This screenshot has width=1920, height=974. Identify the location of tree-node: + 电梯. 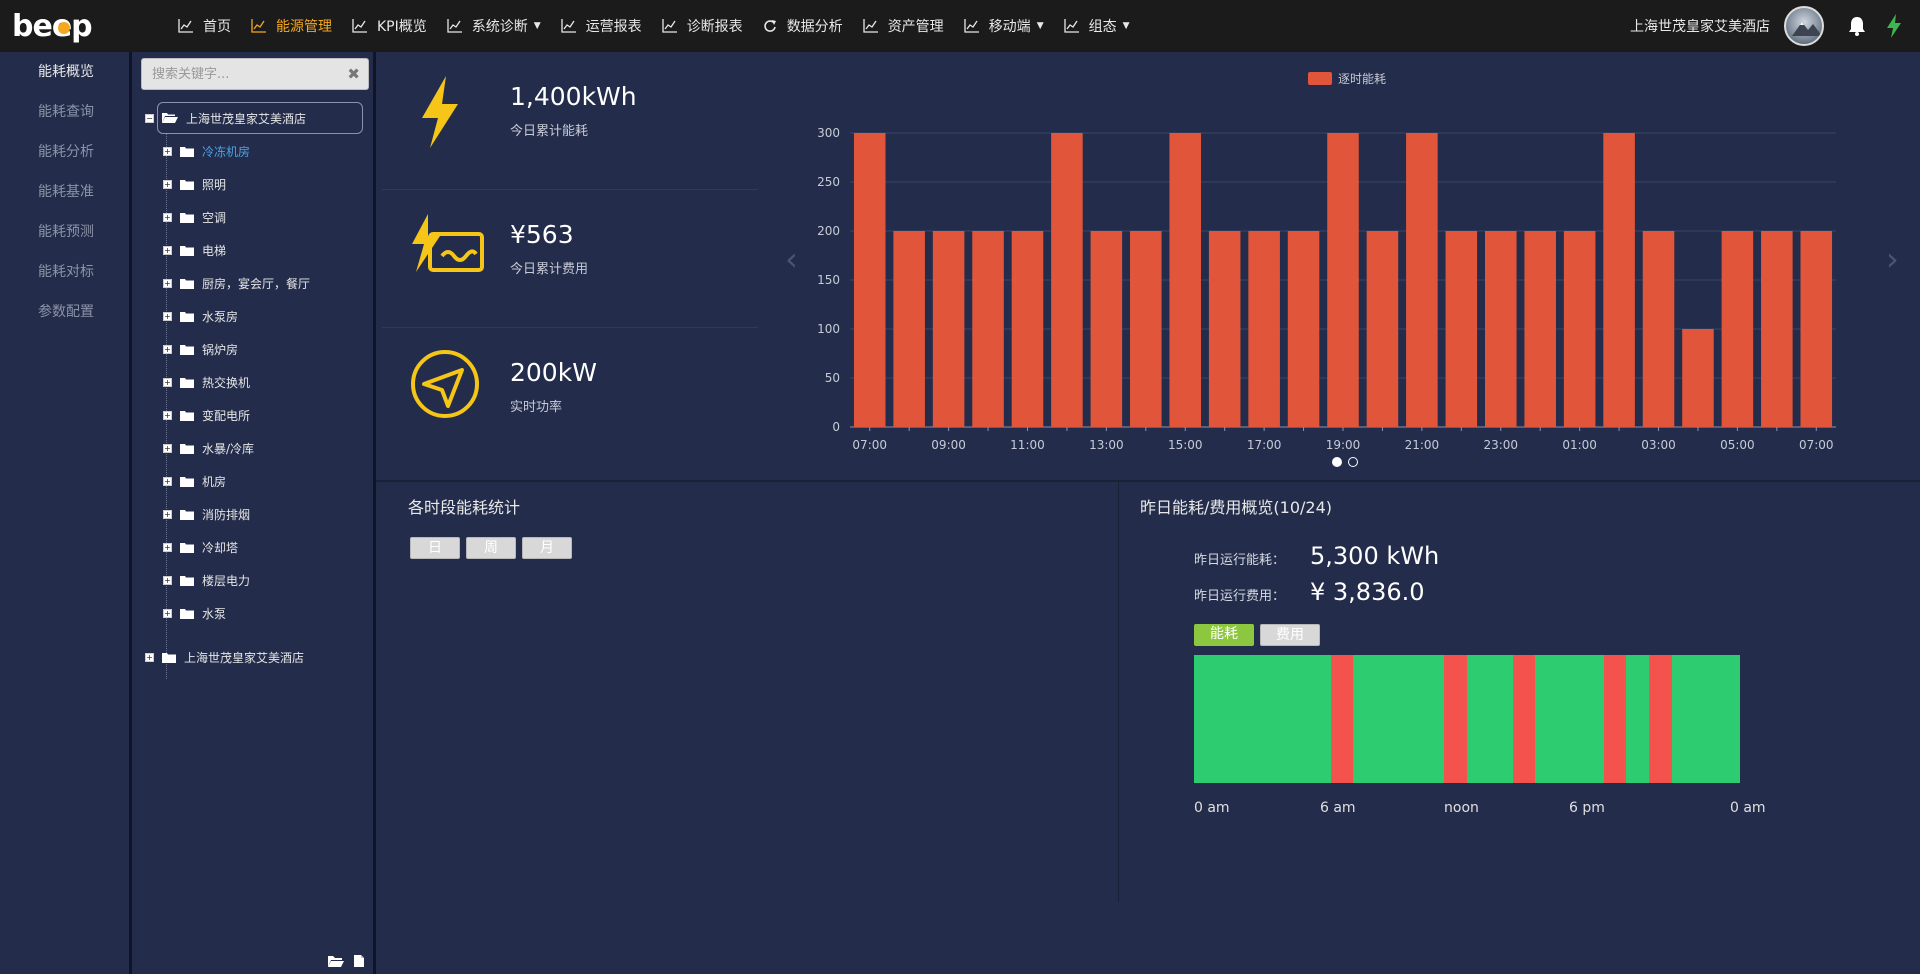
(194, 250).